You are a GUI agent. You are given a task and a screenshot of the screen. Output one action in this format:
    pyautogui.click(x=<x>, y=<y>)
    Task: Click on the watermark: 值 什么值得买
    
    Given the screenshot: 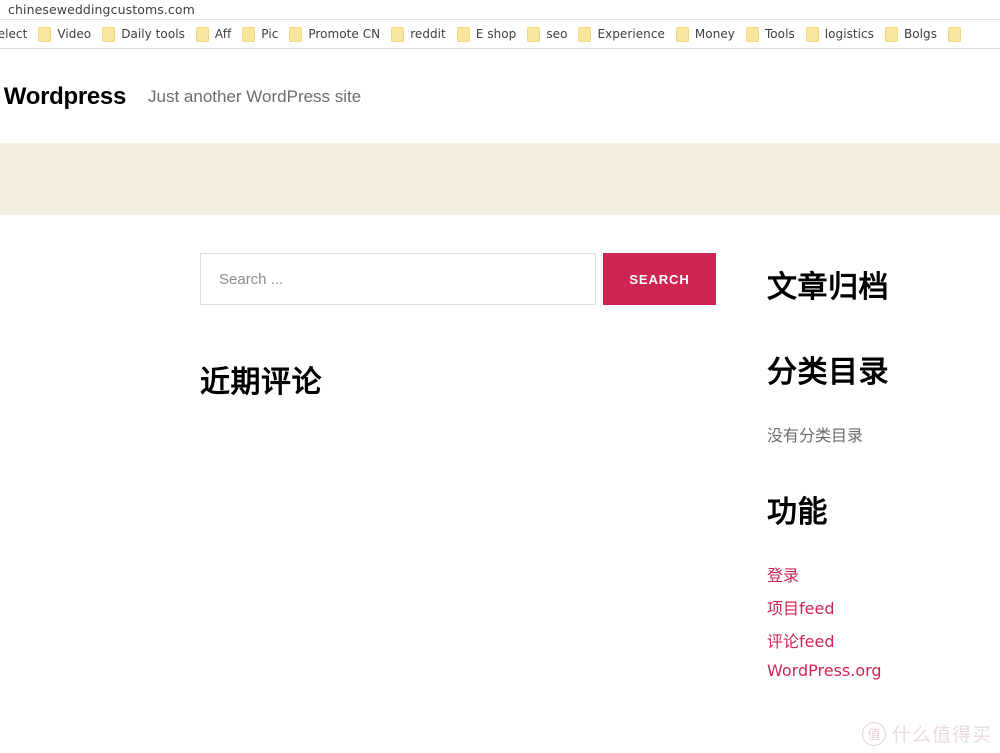 What is the action you would take?
    pyautogui.click(x=926, y=733)
    